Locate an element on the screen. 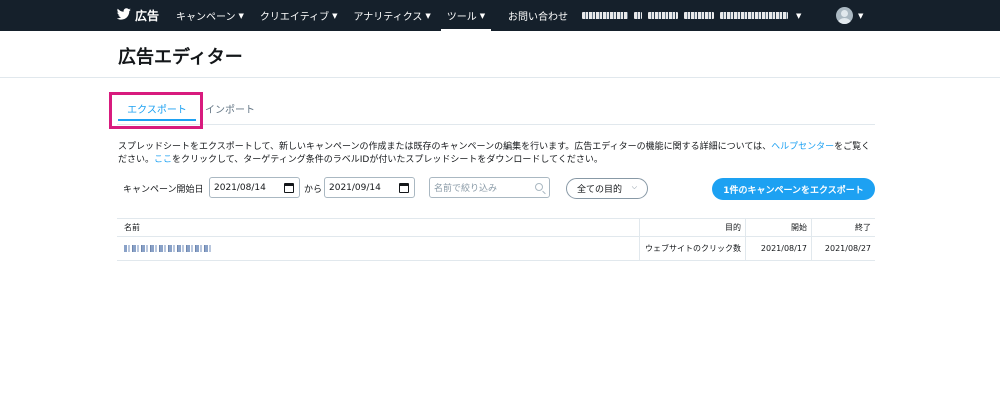  tab-export: エクスポート is located at coordinates (157, 108).